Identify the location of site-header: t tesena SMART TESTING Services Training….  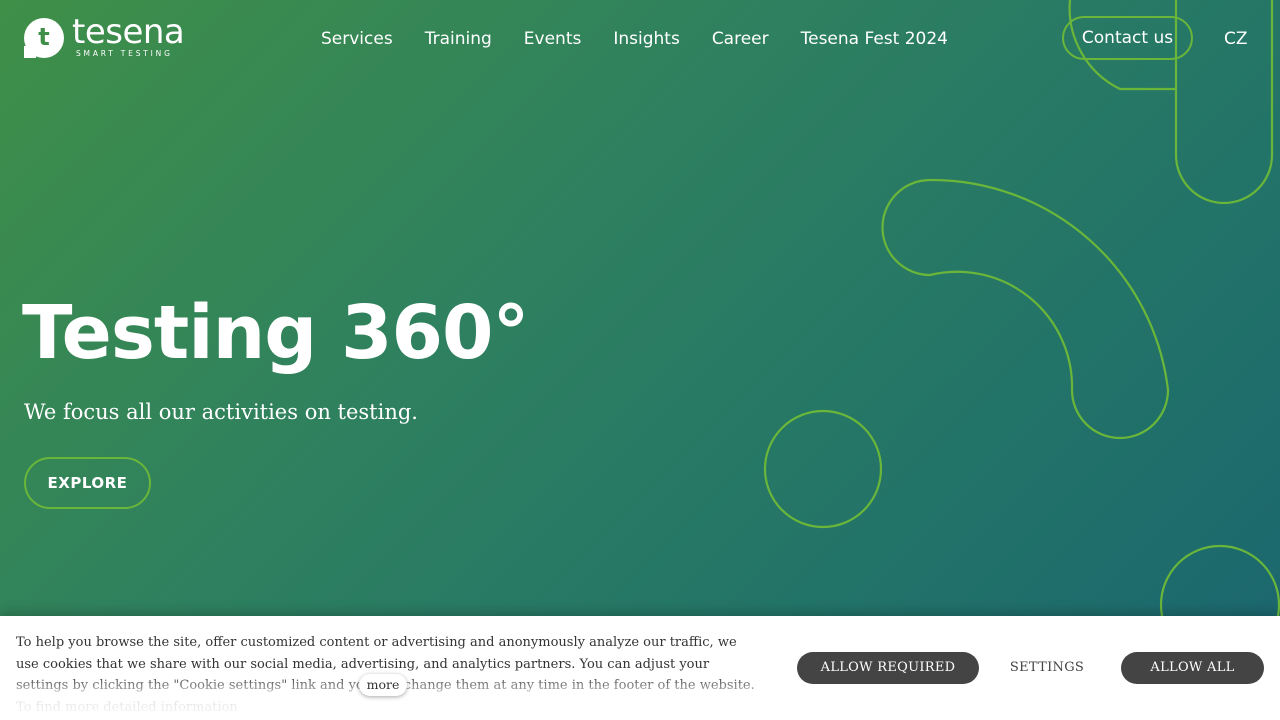
(640, 38).